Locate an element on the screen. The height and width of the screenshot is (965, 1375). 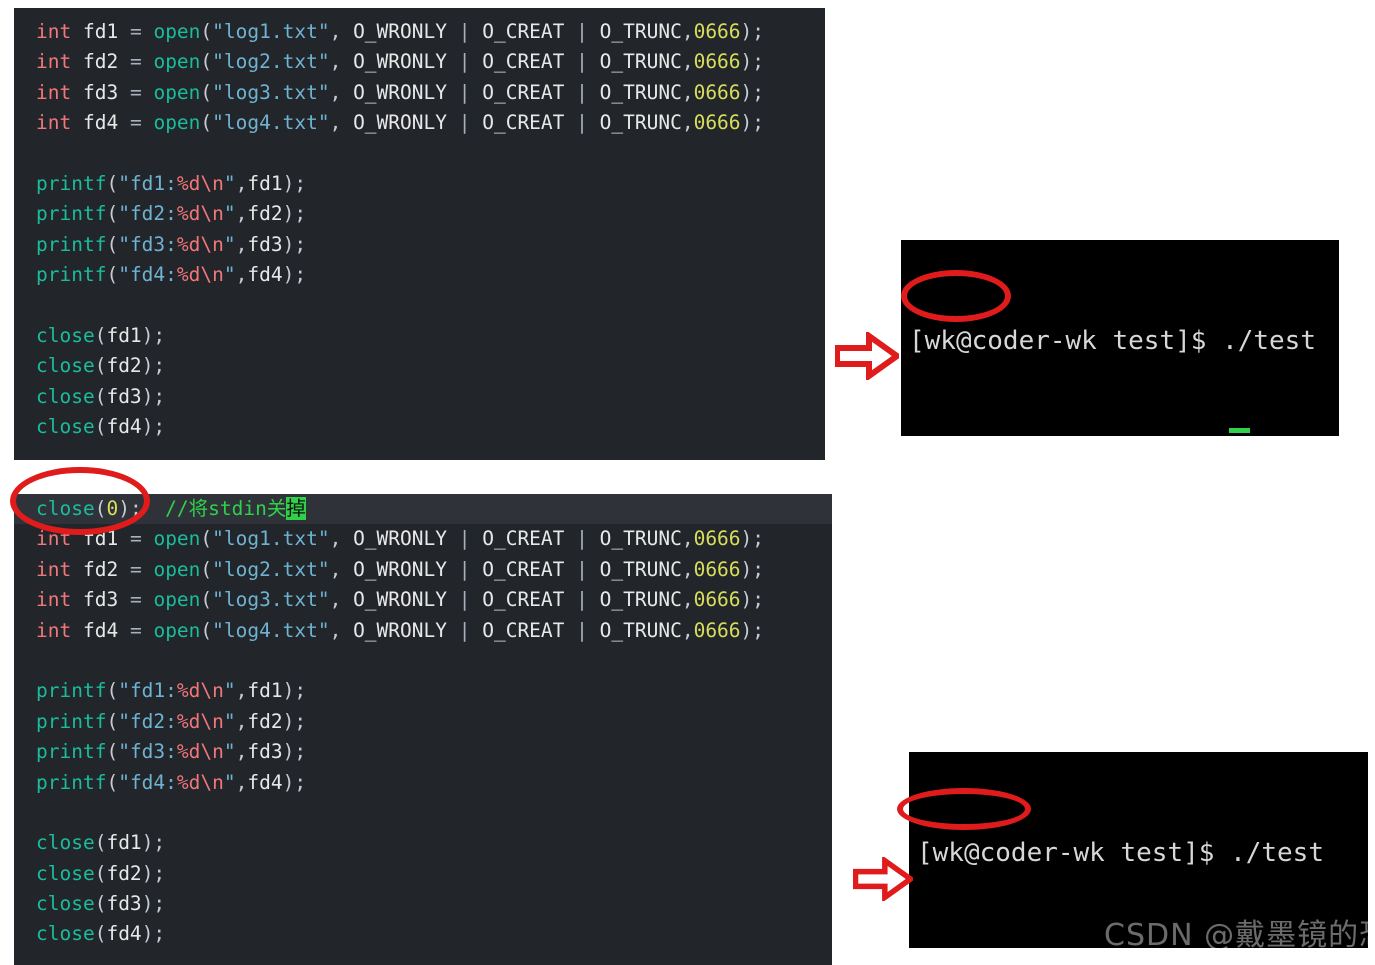
code-token-str: "log4.txt" is located at coordinates (271, 123).